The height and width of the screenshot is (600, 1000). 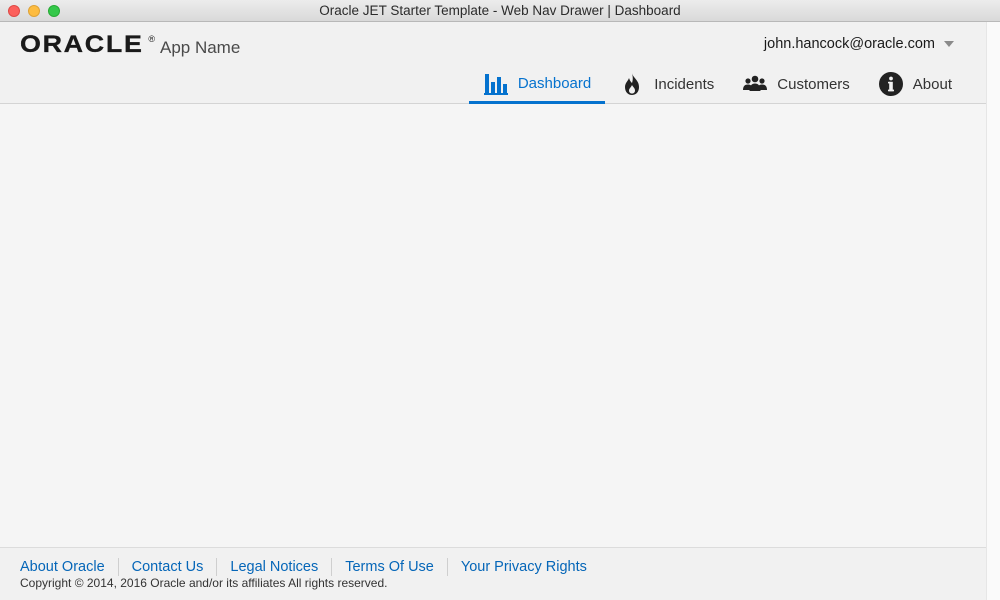 What do you see at coordinates (151, 39) in the screenshot?
I see `registered-mark: ®` at bounding box center [151, 39].